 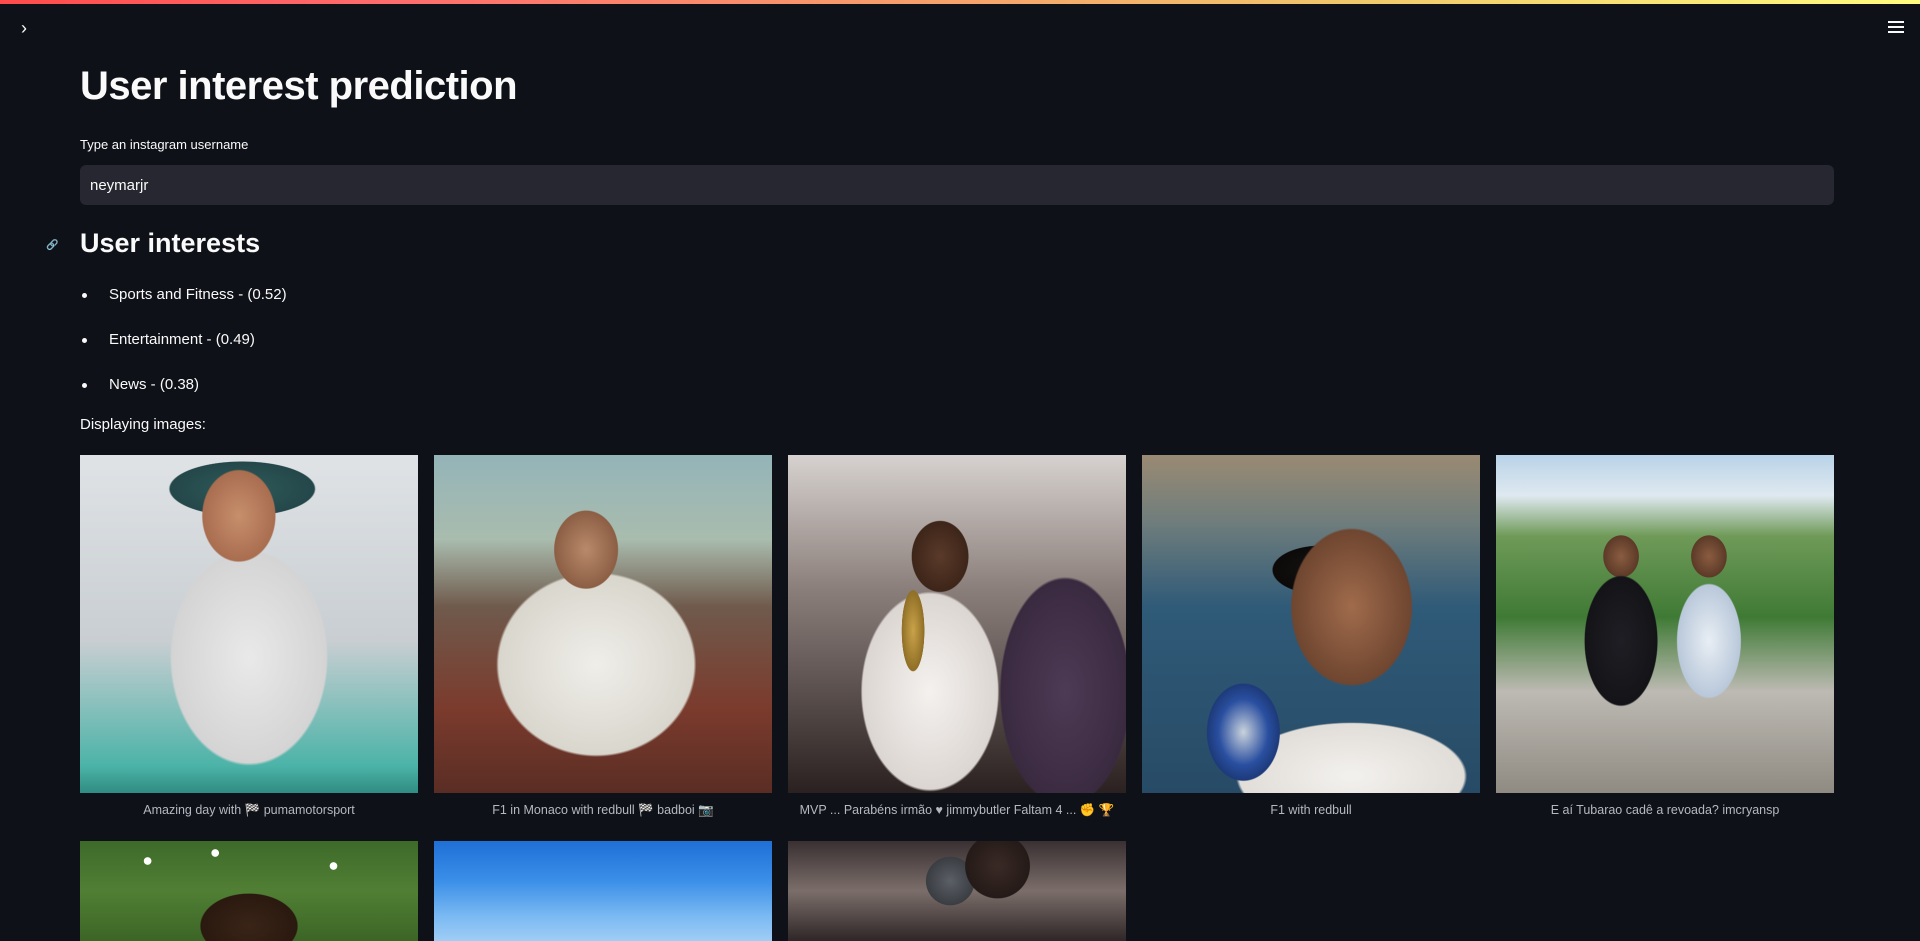 What do you see at coordinates (1311, 810) in the screenshot?
I see `image-caption: F1 with redbull` at bounding box center [1311, 810].